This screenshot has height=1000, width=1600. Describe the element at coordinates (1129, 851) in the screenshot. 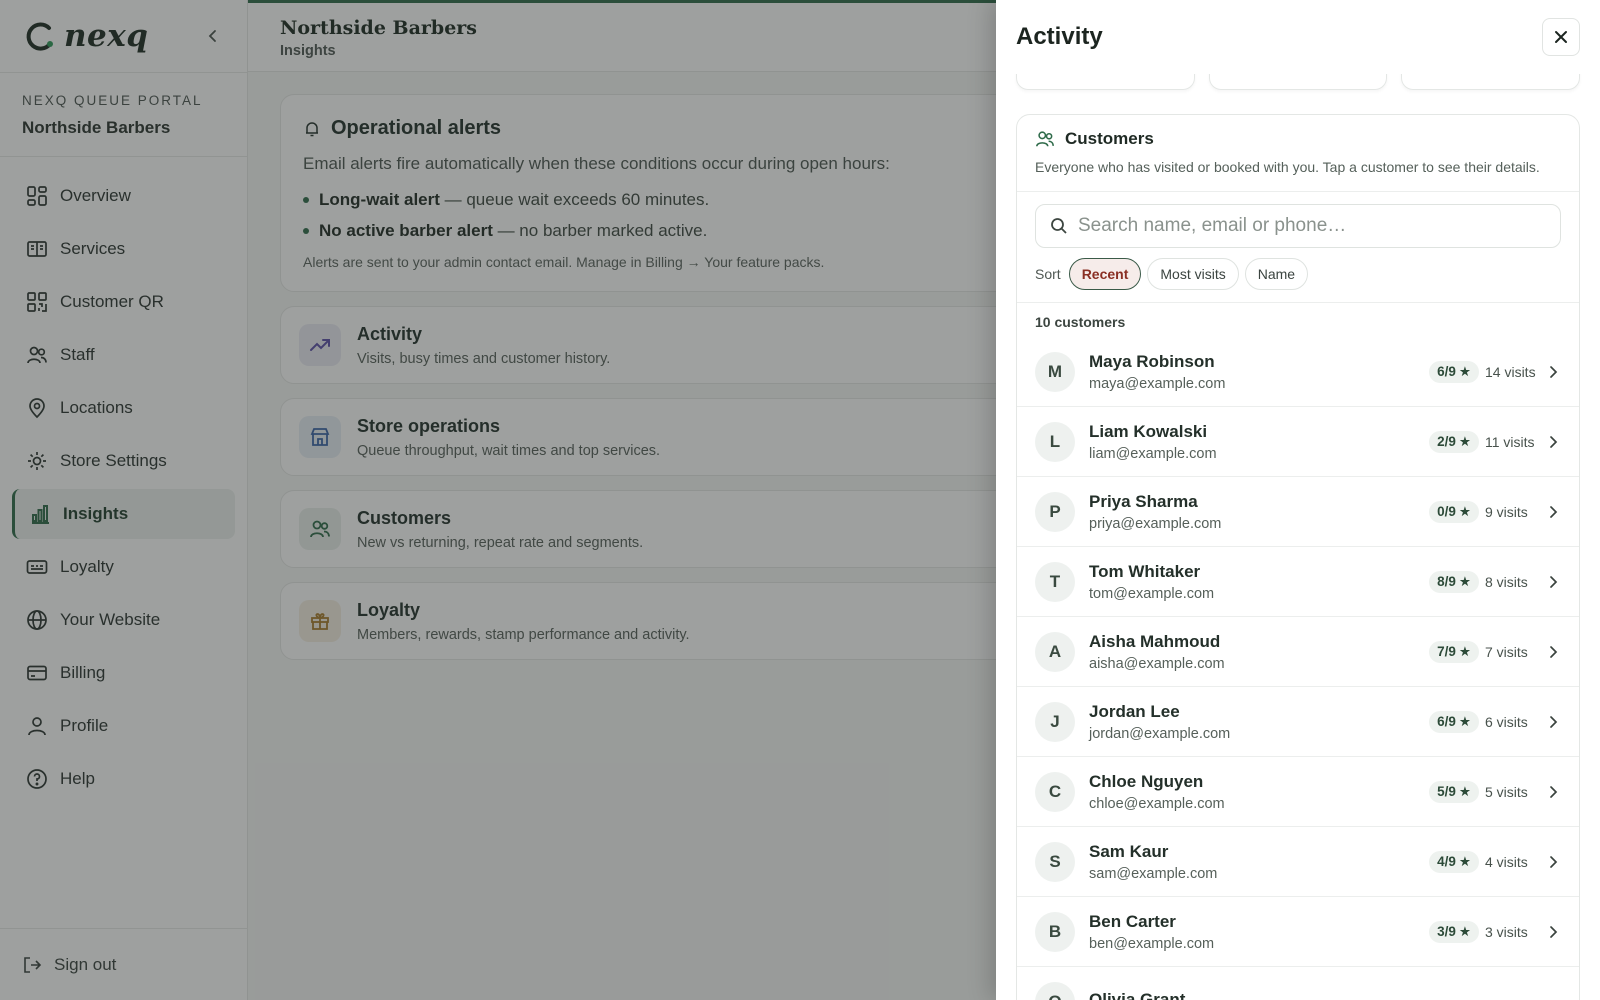

I see `customer-name: Sam Kaur` at that location.